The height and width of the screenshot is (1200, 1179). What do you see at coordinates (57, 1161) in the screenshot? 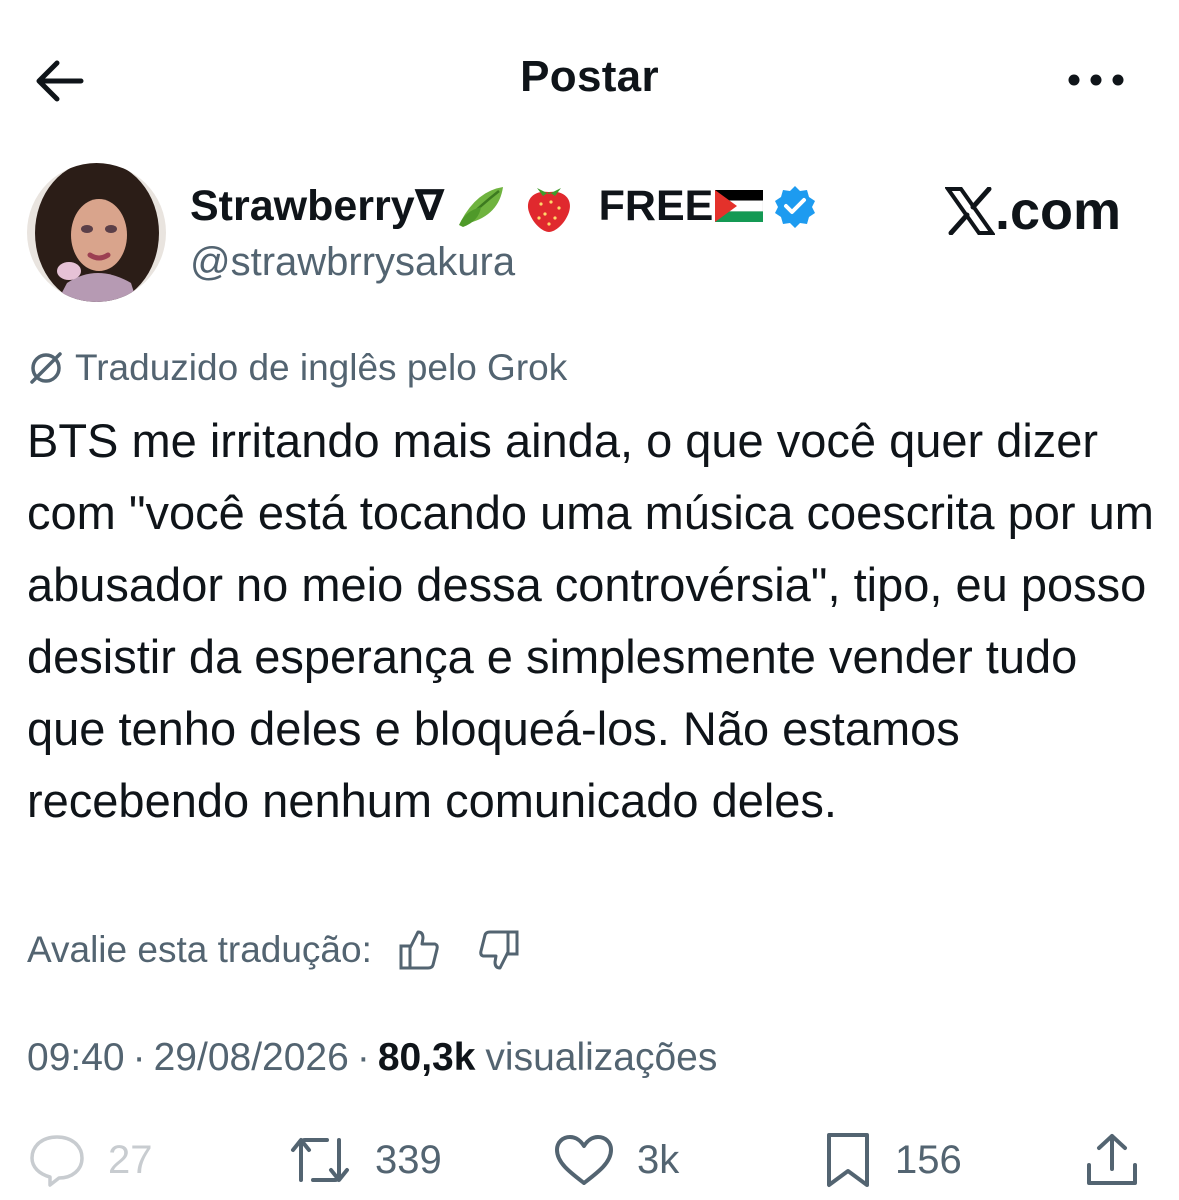
I see `reply-icon` at bounding box center [57, 1161].